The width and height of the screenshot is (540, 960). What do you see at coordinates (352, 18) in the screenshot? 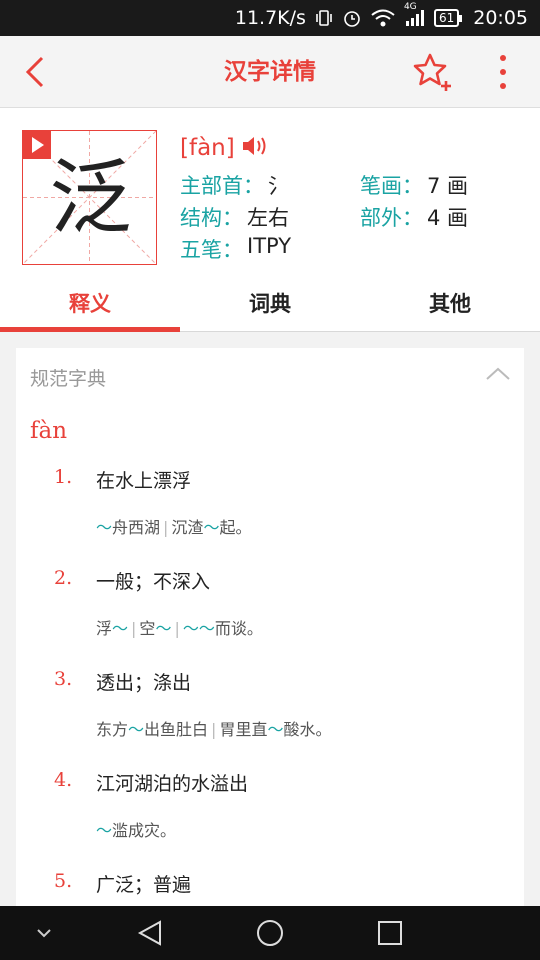
I see `alarm-icon` at bounding box center [352, 18].